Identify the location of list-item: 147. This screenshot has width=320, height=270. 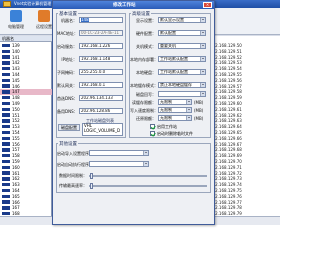
(26, 92).